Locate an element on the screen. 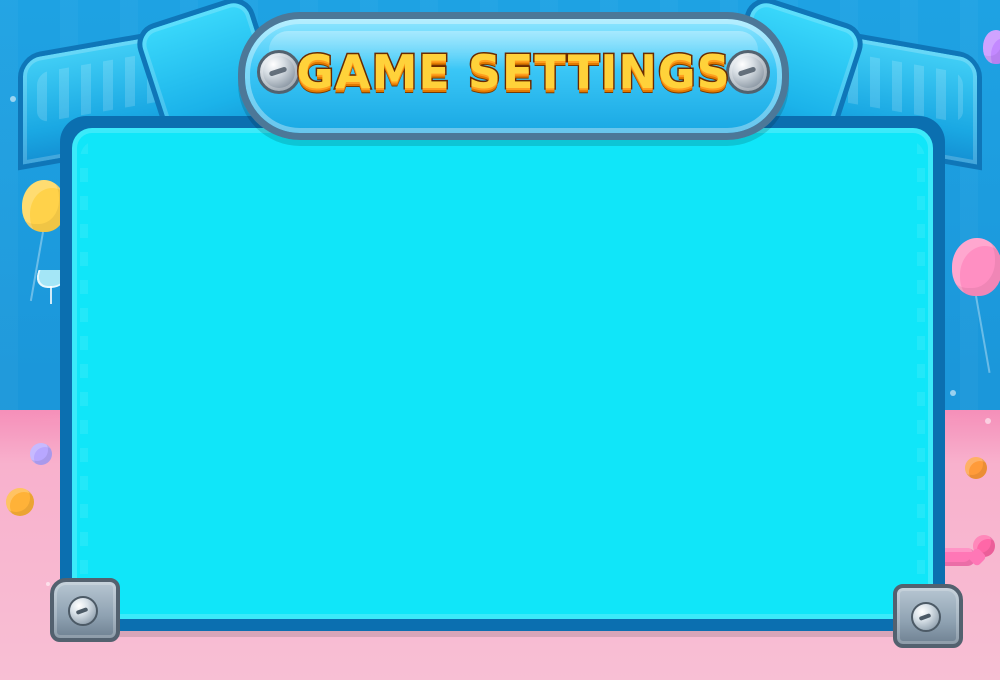 The width and height of the screenshot is (1000, 680). title-plaque: GAME SETTINGS is located at coordinates (513, 76).